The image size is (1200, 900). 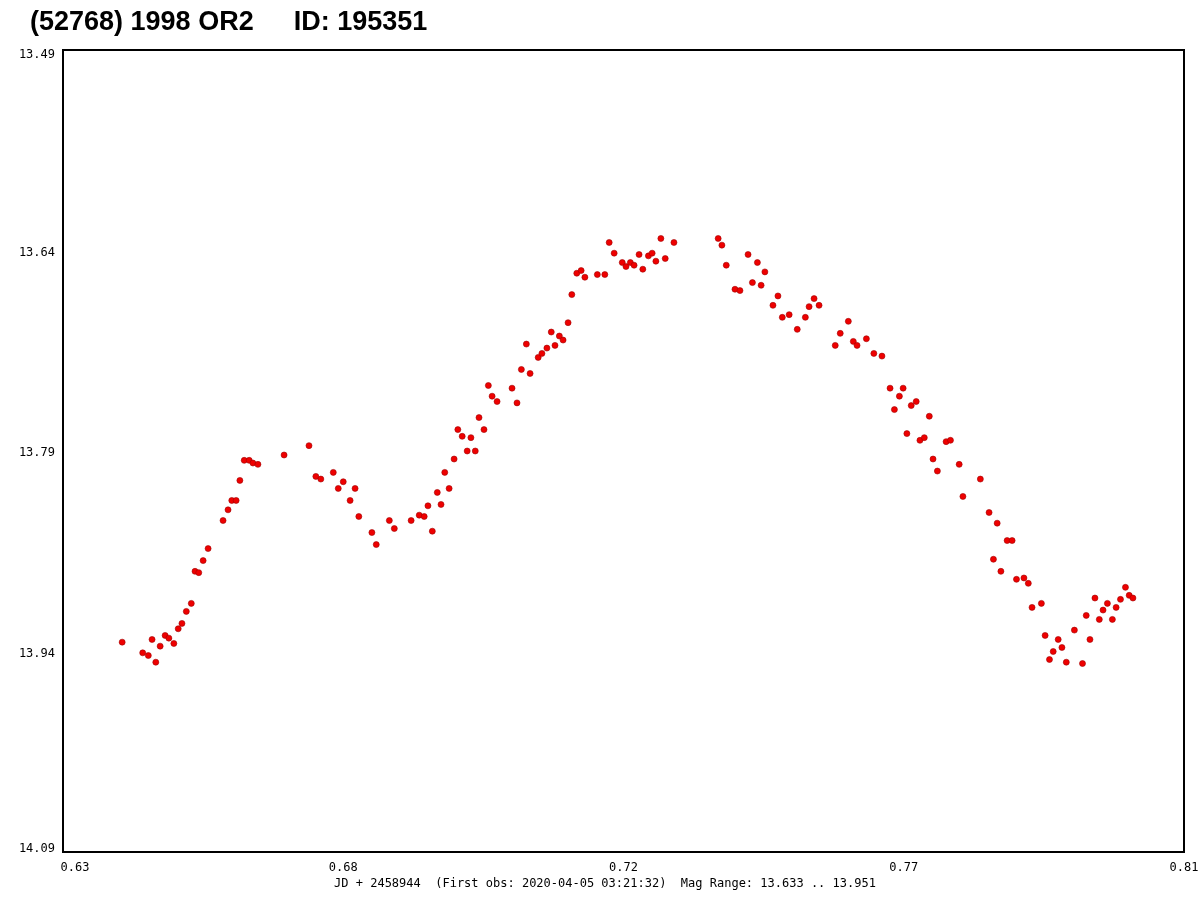 What do you see at coordinates (36, 54) in the screenshot?
I see `tick-label: 13.49` at bounding box center [36, 54].